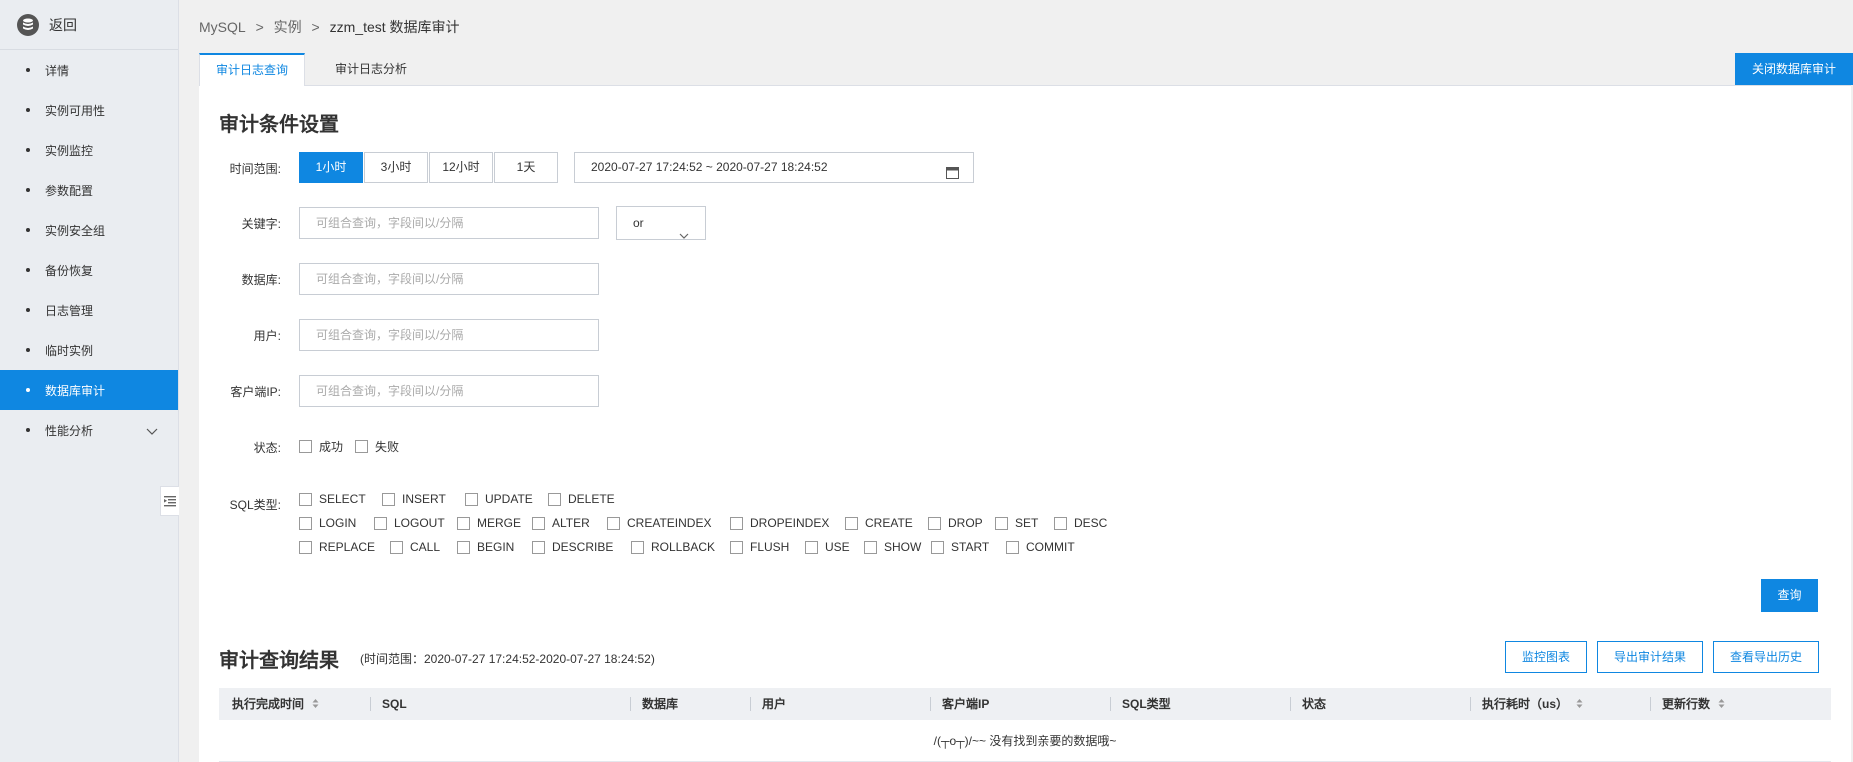  I want to click on sql-type-checkbox-commit: COMMIT, so click(1040, 547).